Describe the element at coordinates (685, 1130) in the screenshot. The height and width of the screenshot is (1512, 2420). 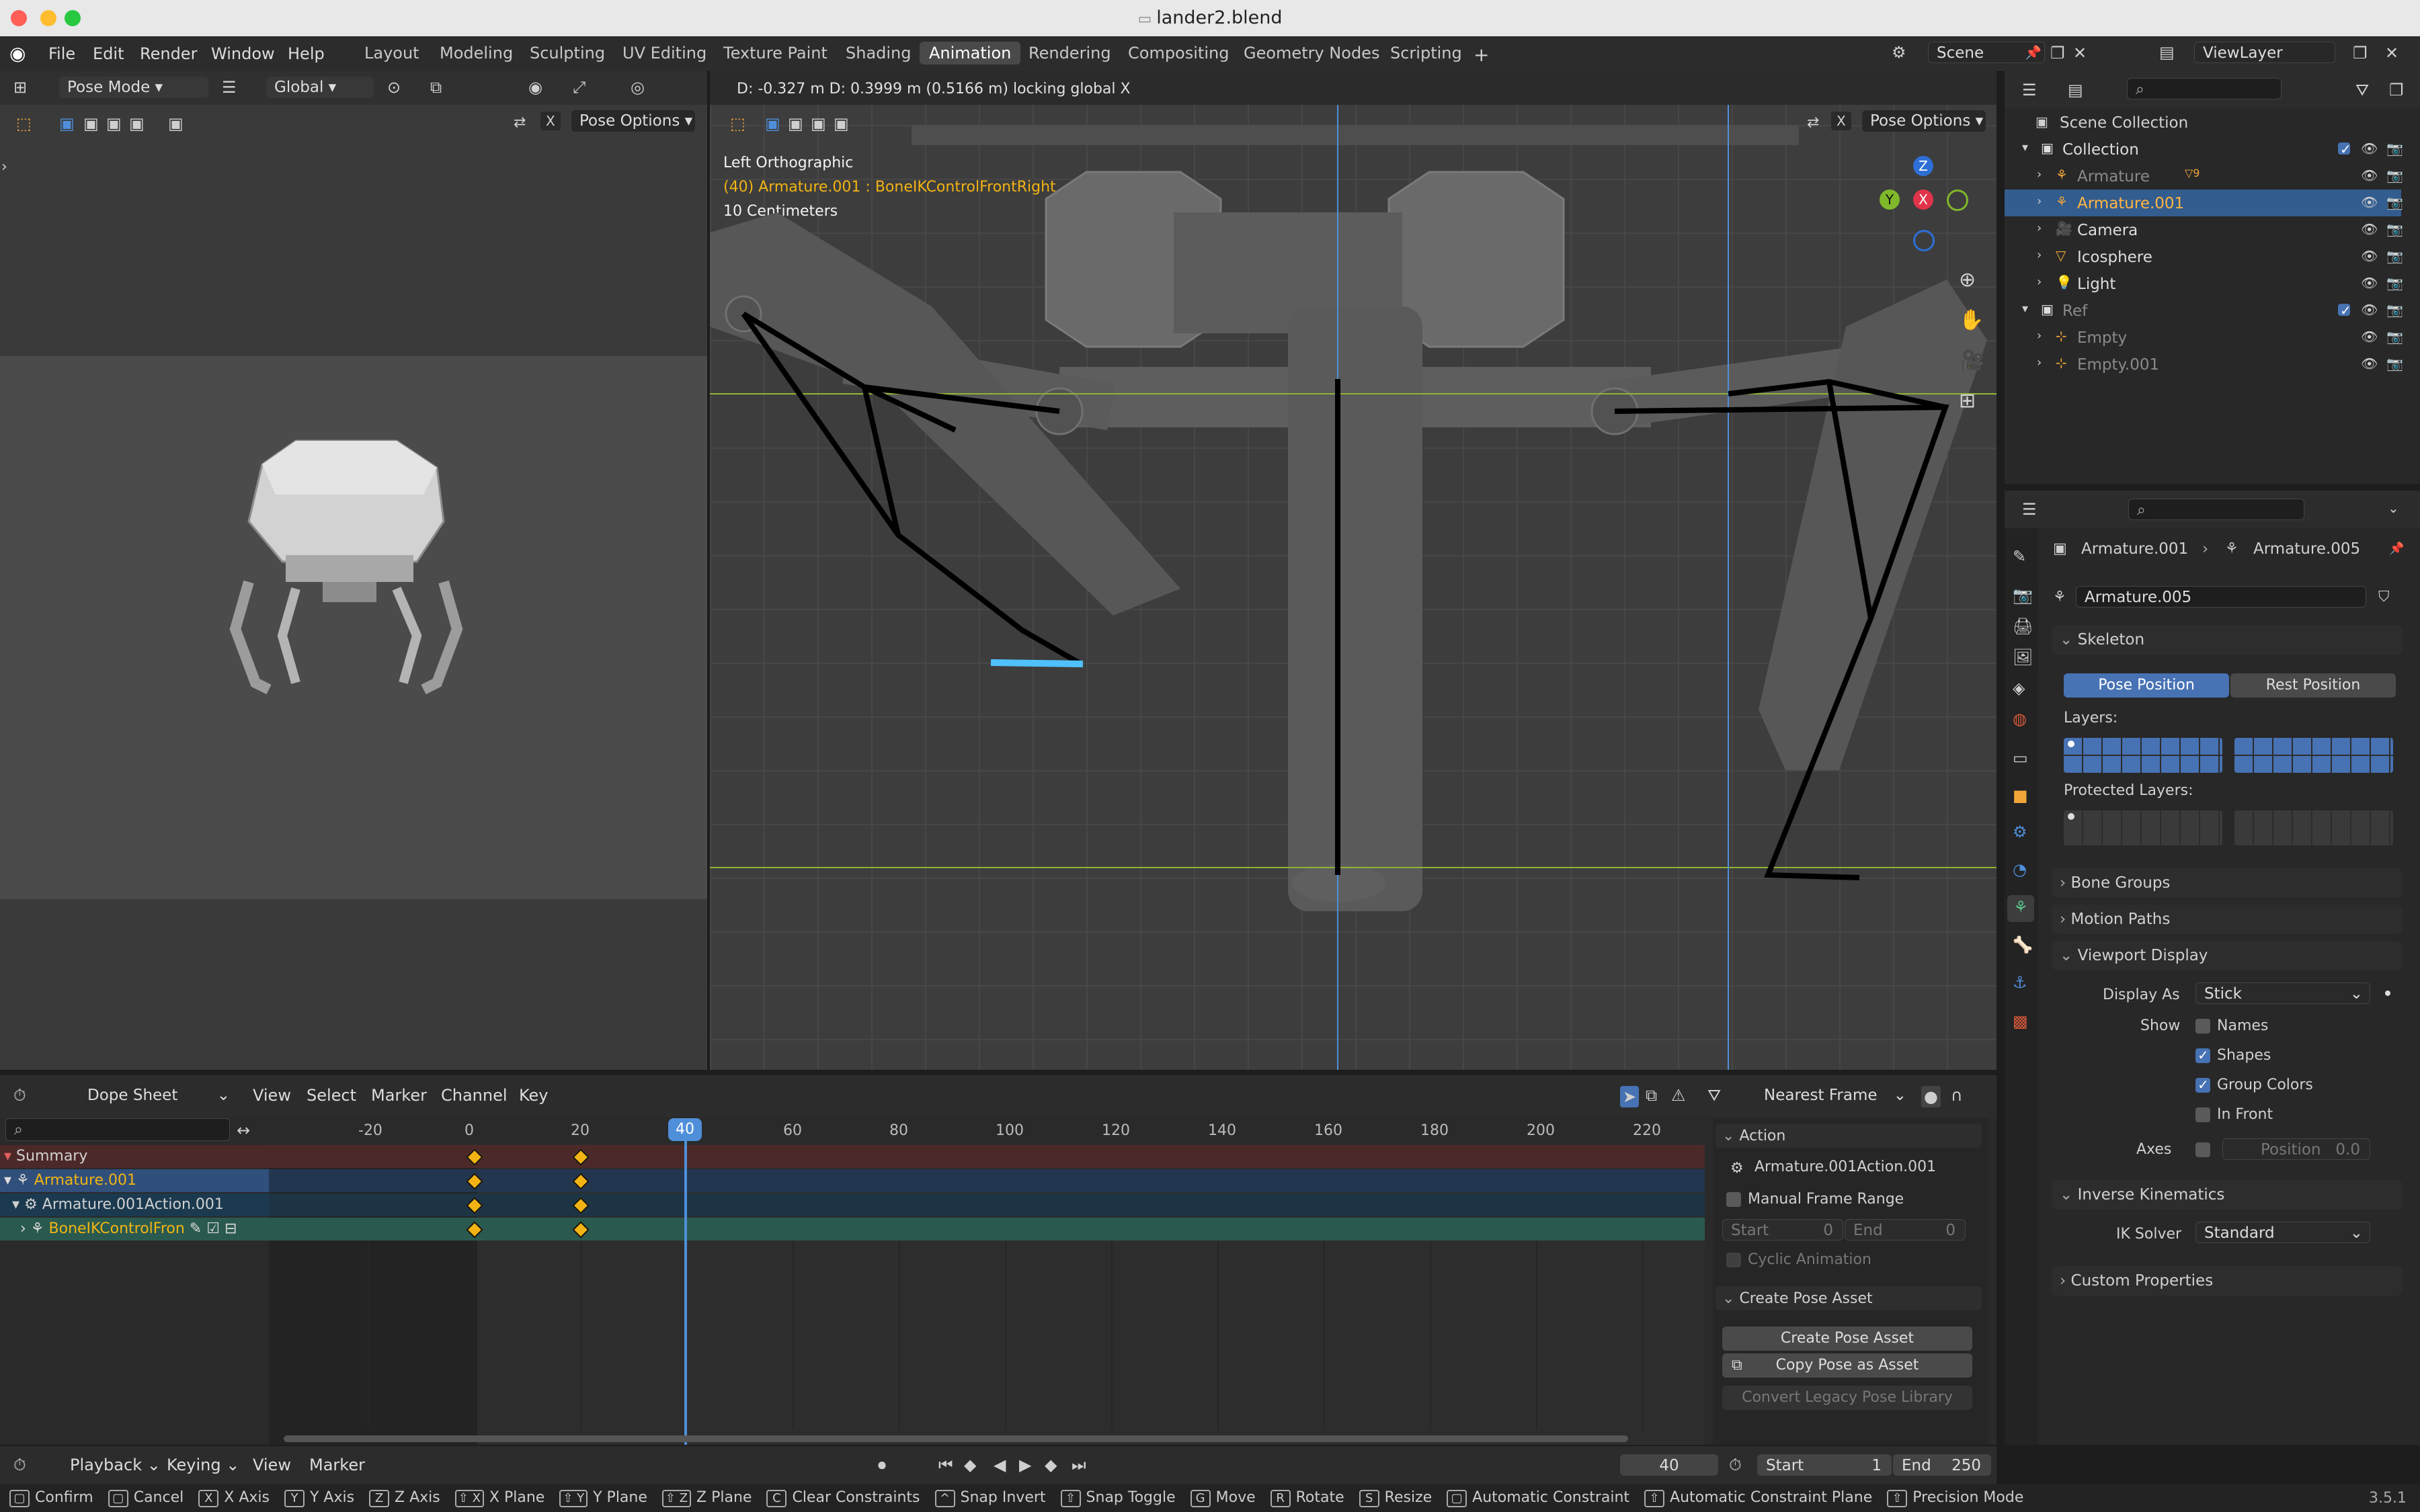
I see `playhead-frame-label: 40` at that location.